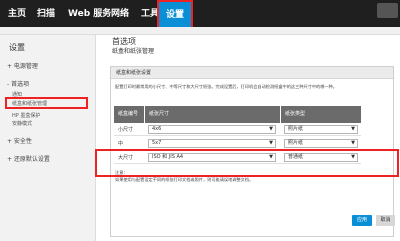 The width and height of the screenshot is (400, 241). Describe the element at coordinates (174, 15) in the screenshot. I see `tab-settings-label: 设置` at that location.